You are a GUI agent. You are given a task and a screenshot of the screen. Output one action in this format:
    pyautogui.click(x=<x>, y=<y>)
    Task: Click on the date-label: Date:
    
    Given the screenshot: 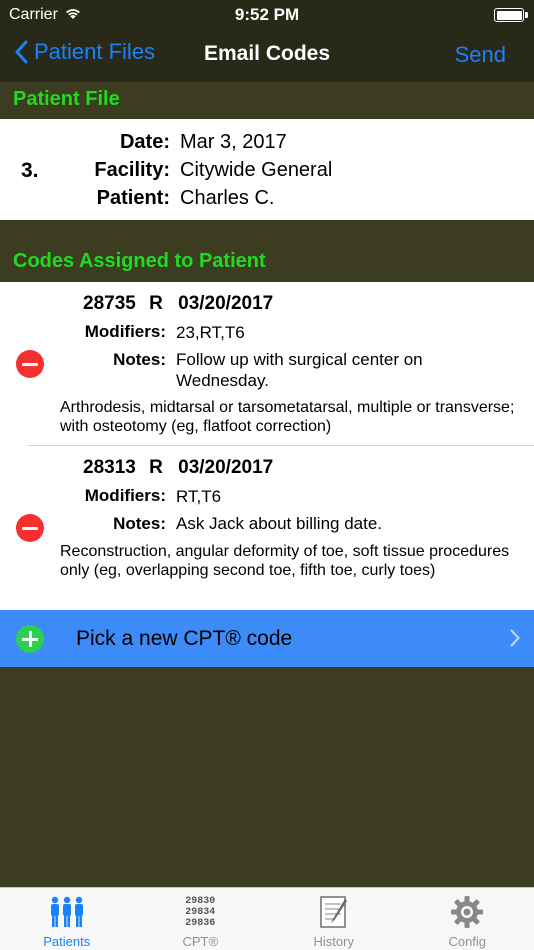 What is the action you would take?
    pyautogui.click(x=144, y=142)
    